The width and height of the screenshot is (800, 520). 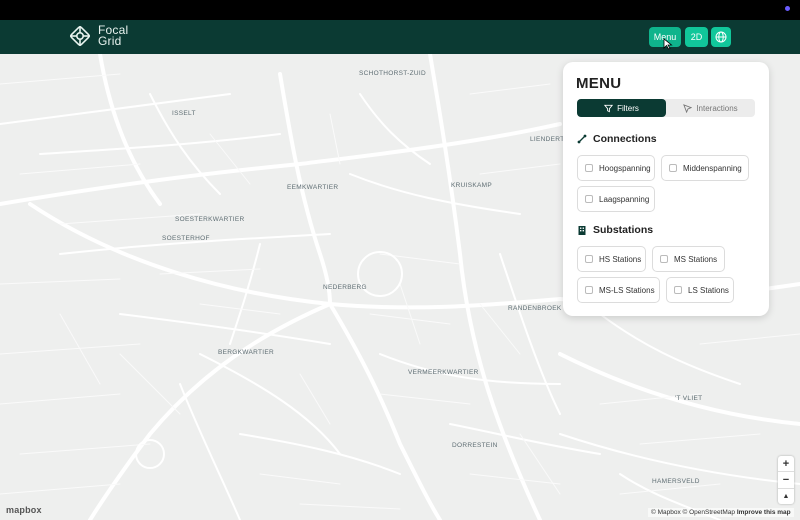 What do you see at coordinates (696, 37) in the screenshot?
I see `view-mode-button: 2D` at bounding box center [696, 37].